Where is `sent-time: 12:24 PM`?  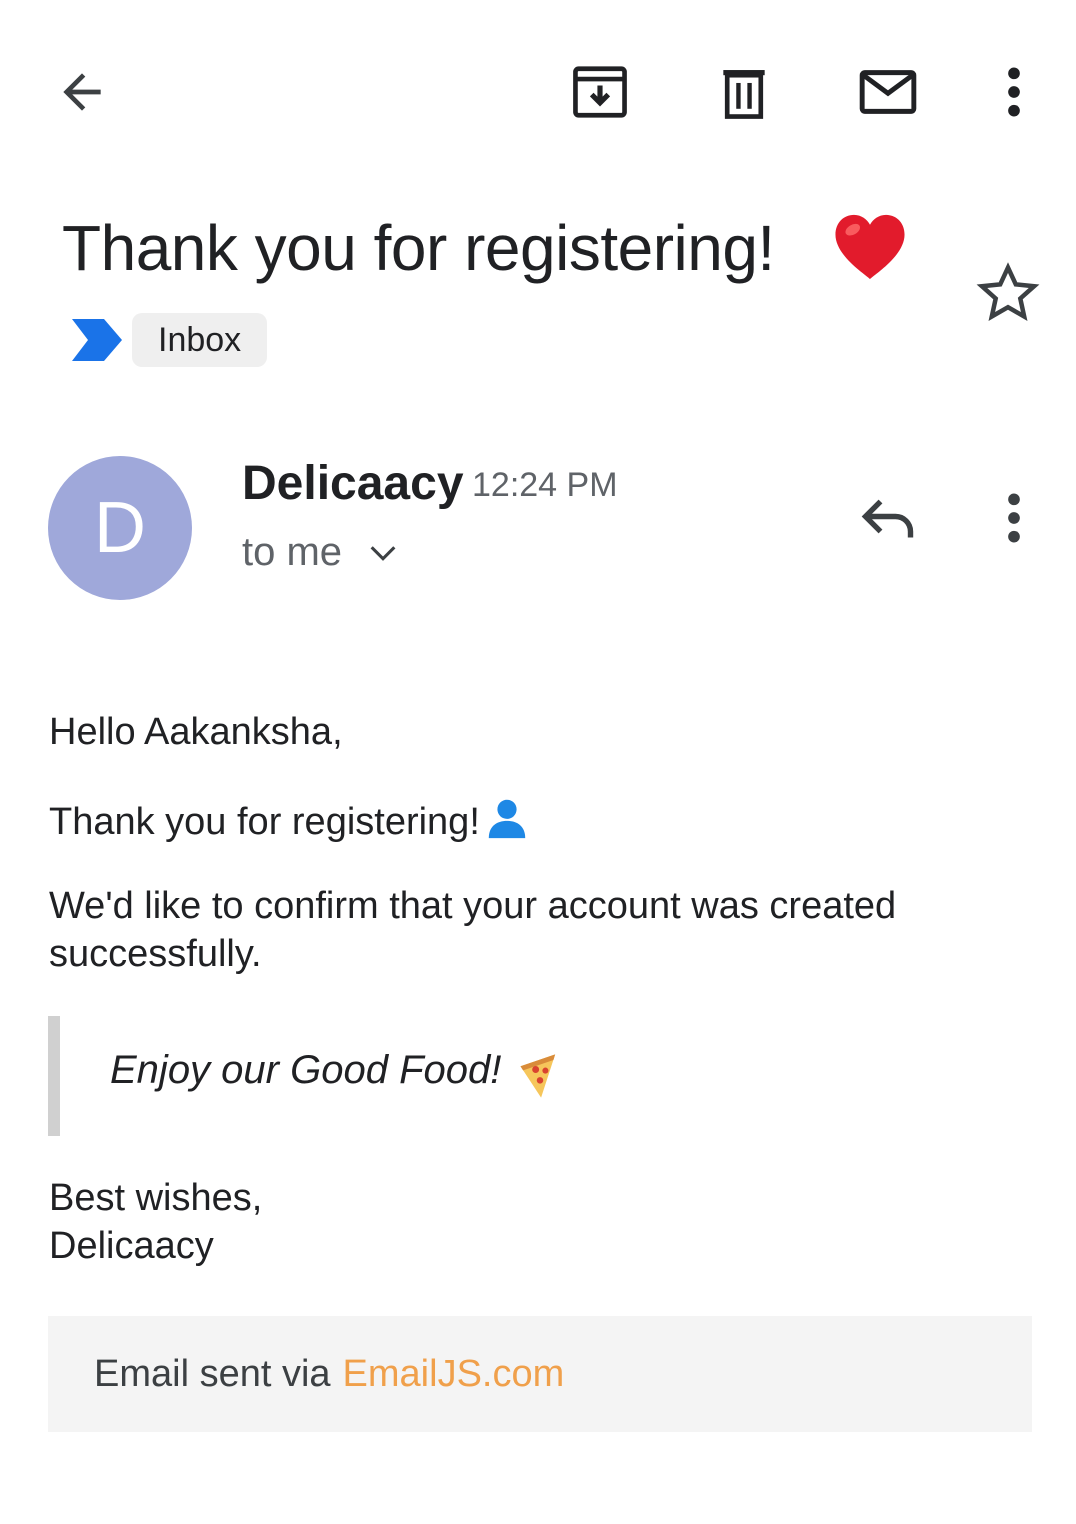 sent-time: 12:24 PM is located at coordinates (545, 485).